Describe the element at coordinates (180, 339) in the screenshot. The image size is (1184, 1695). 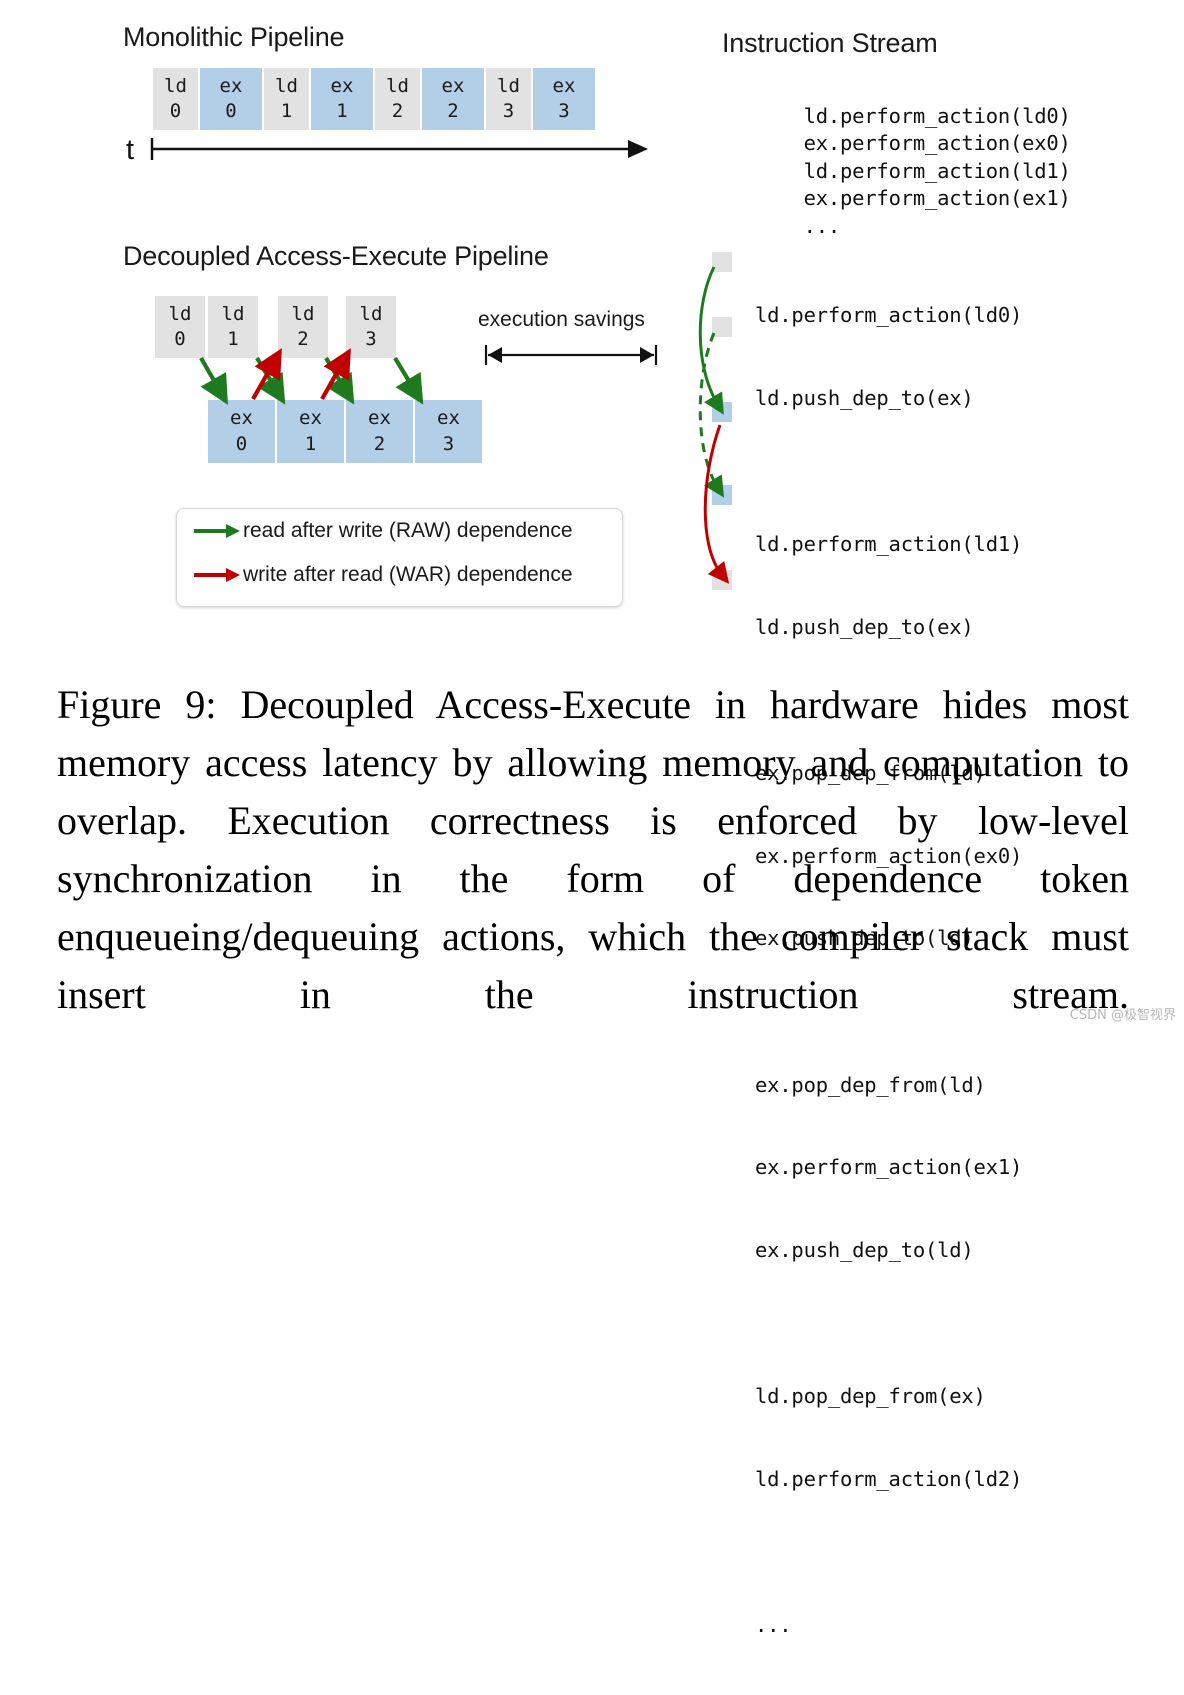
I see `dae-block-ld-0-index: 0` at that location.